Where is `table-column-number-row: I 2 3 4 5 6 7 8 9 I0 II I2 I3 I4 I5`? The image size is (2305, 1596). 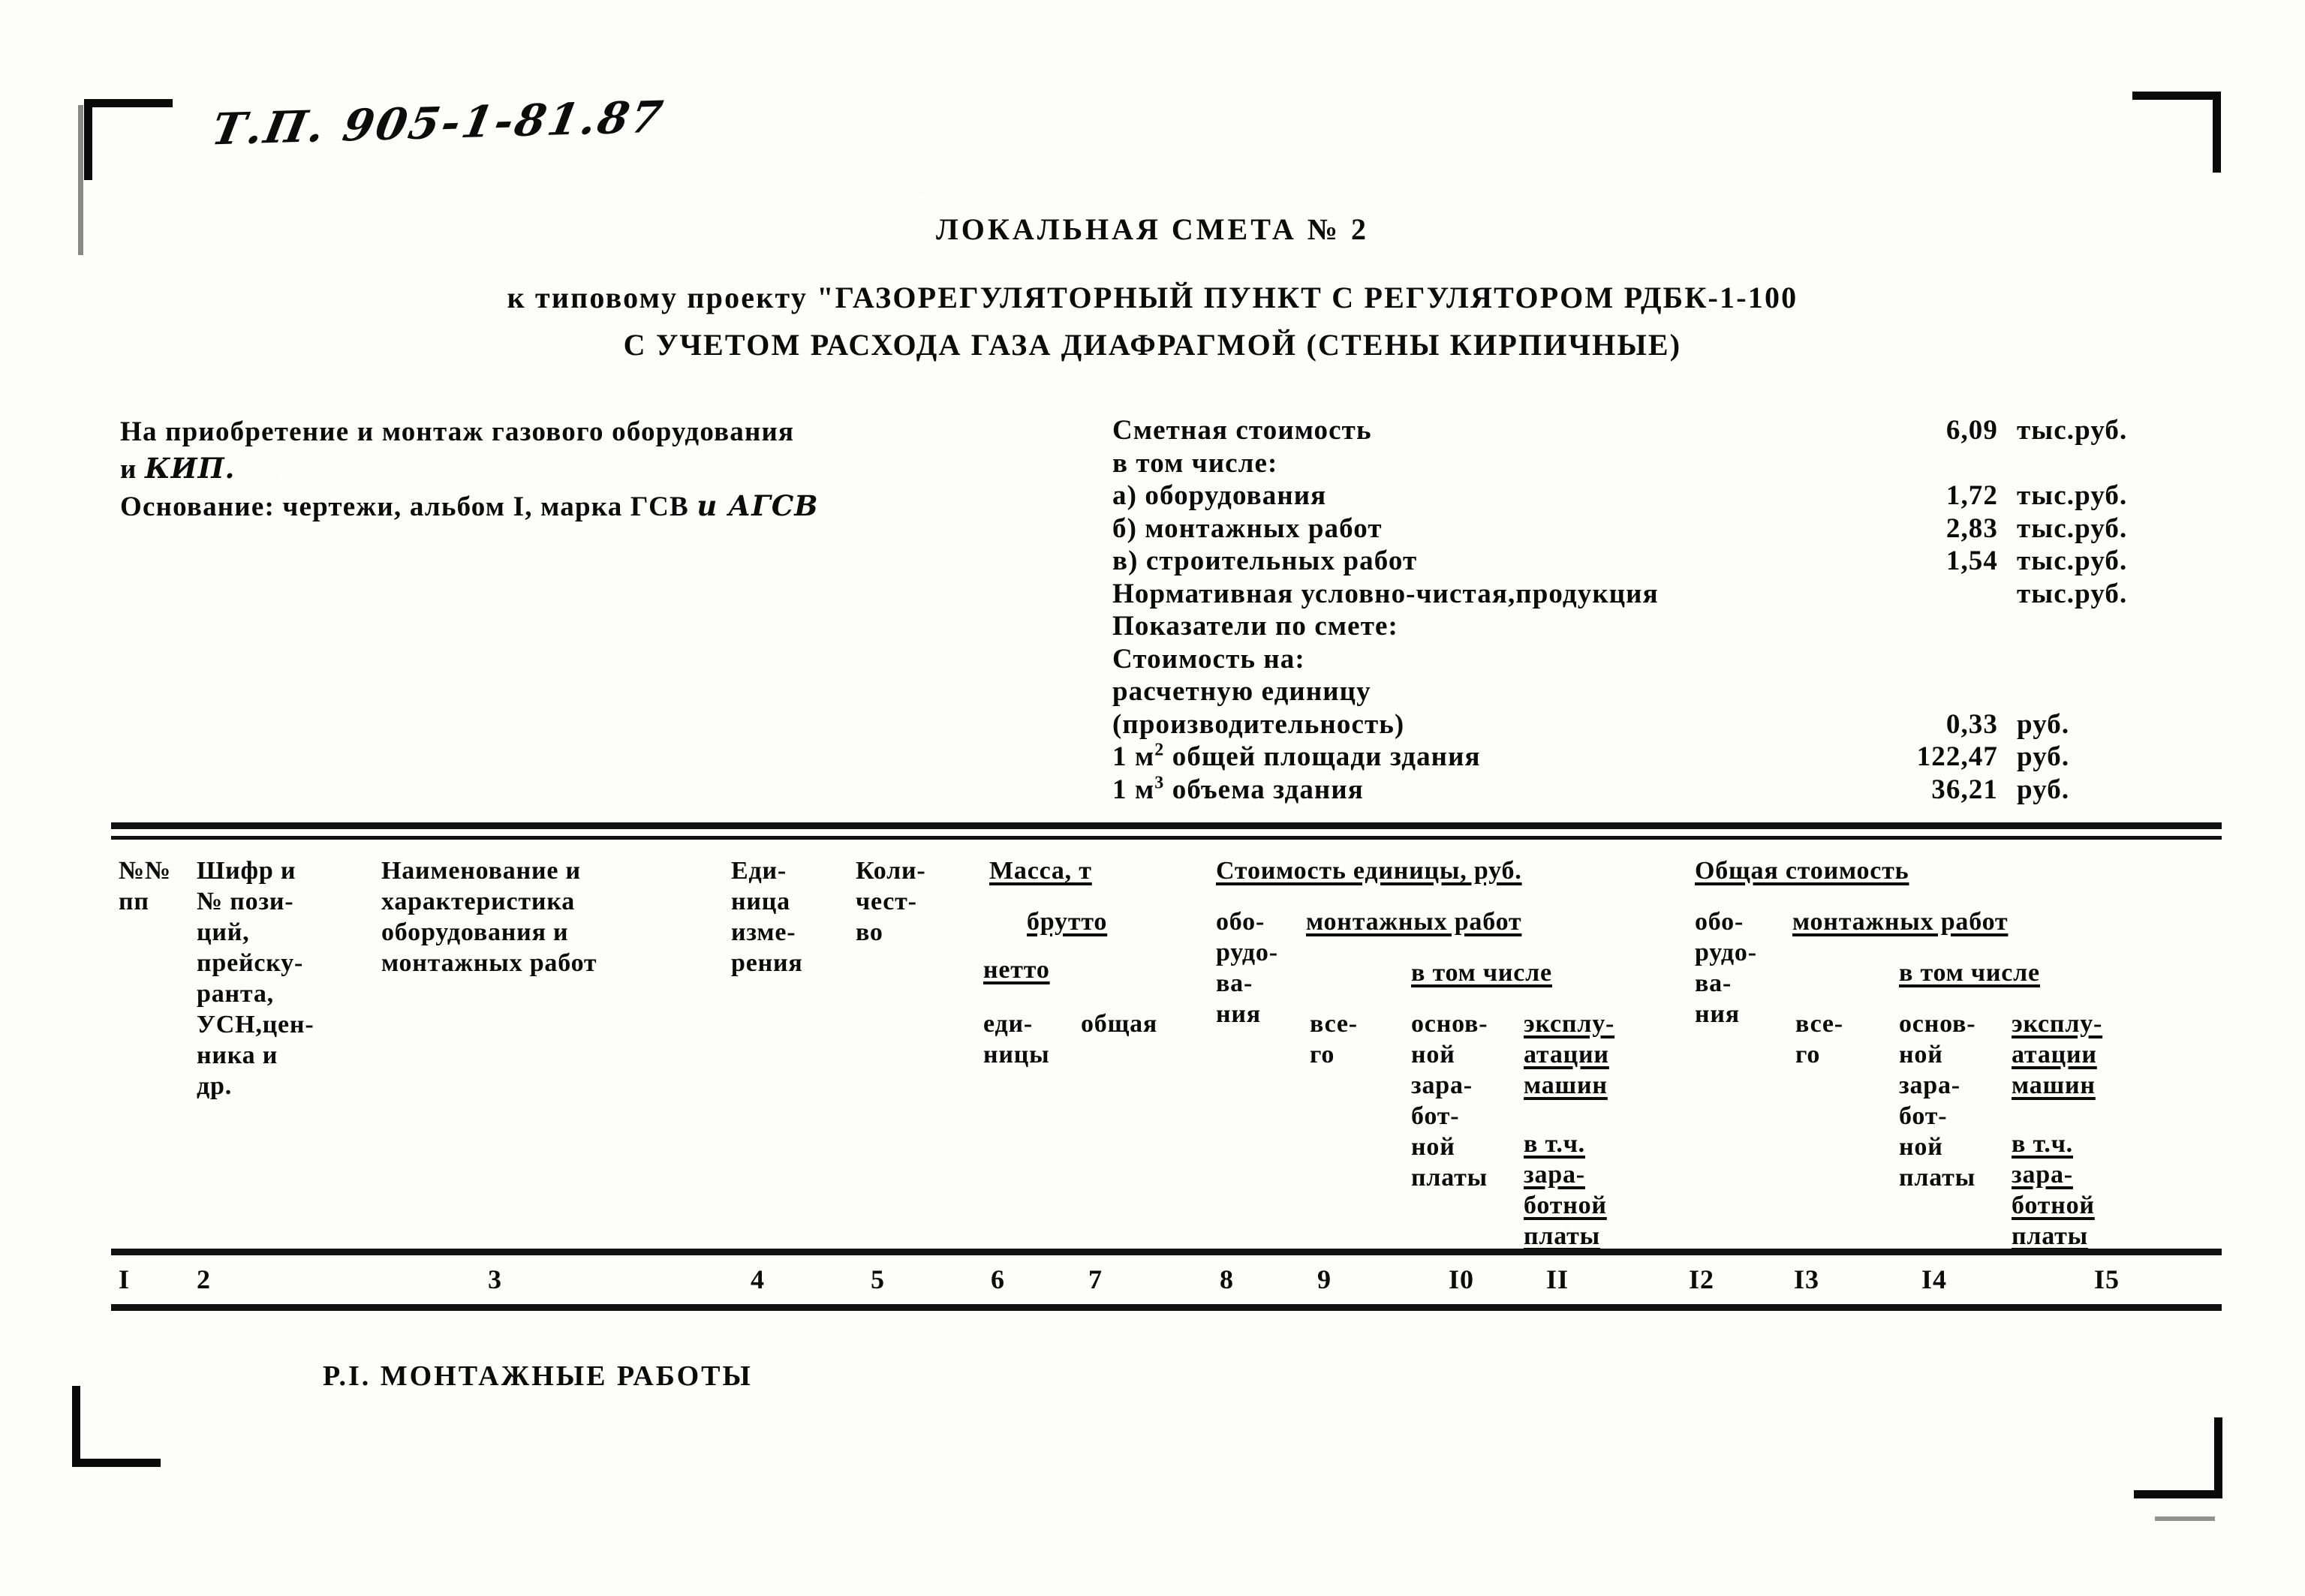 table-column-number-row: I 2 3 4 5 6 7 8 9 I0 II I2 I3 I4 I5 is located at coordinates (1152, 1279).